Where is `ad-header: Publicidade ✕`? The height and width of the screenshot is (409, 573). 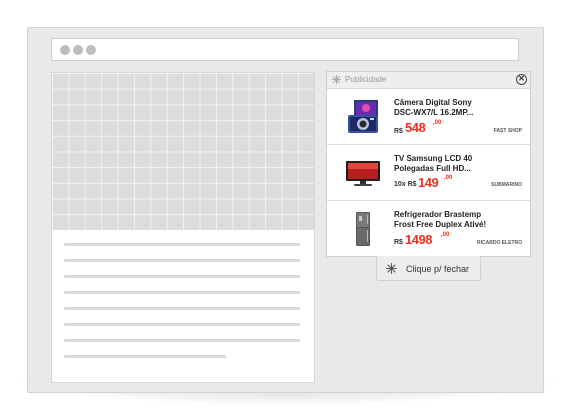 ad-header: Publicidade ✕ is located at coordinates (428, 80).